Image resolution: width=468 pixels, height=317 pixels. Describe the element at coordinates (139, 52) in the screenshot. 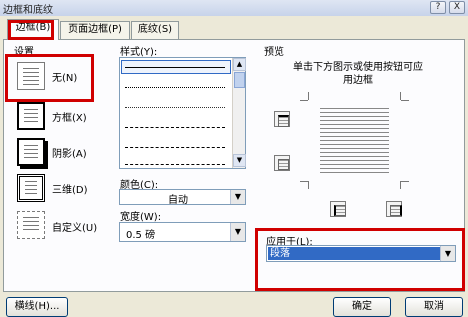

I see `style-label: 样式(Y):` at that location.